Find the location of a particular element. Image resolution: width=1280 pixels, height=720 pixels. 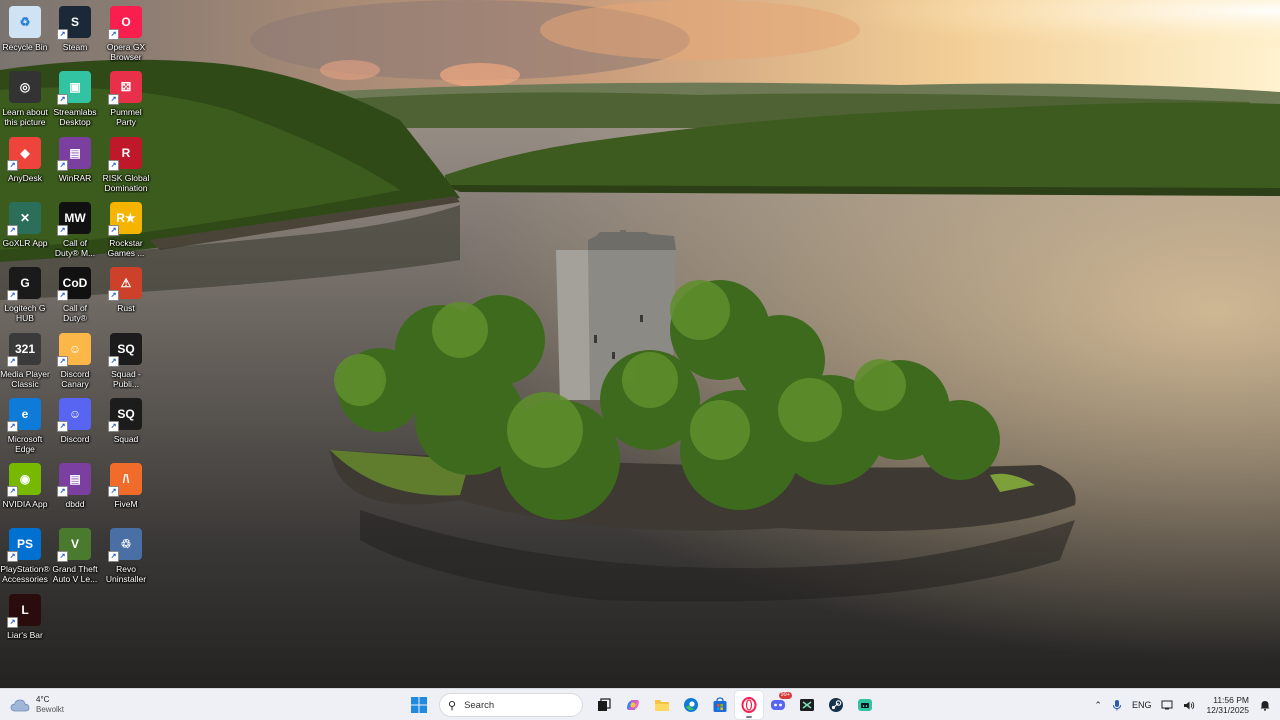

edge-icon is located at coordinates (690, 705).